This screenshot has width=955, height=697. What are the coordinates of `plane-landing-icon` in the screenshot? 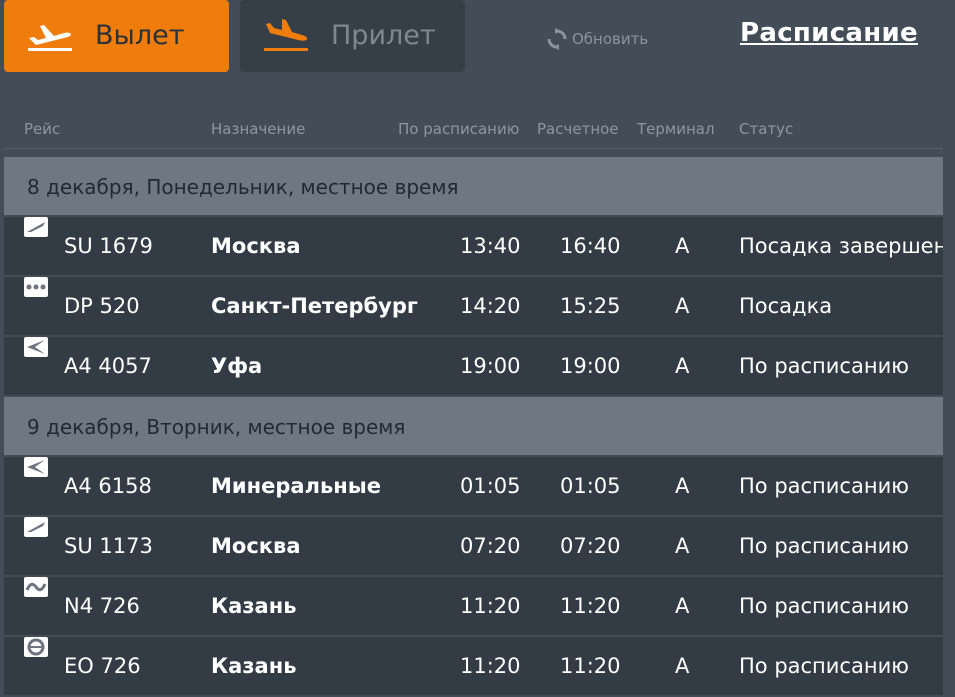 It's located at (286, 35).